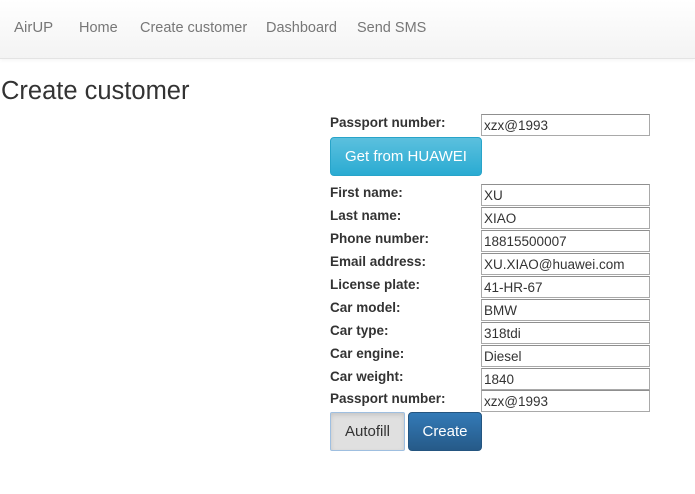 The width and height of the screenshot is (695, 494). Describe the element at coordinates (378, 261) in the screenshot. I see `email-address-label: Email address:` at that location.